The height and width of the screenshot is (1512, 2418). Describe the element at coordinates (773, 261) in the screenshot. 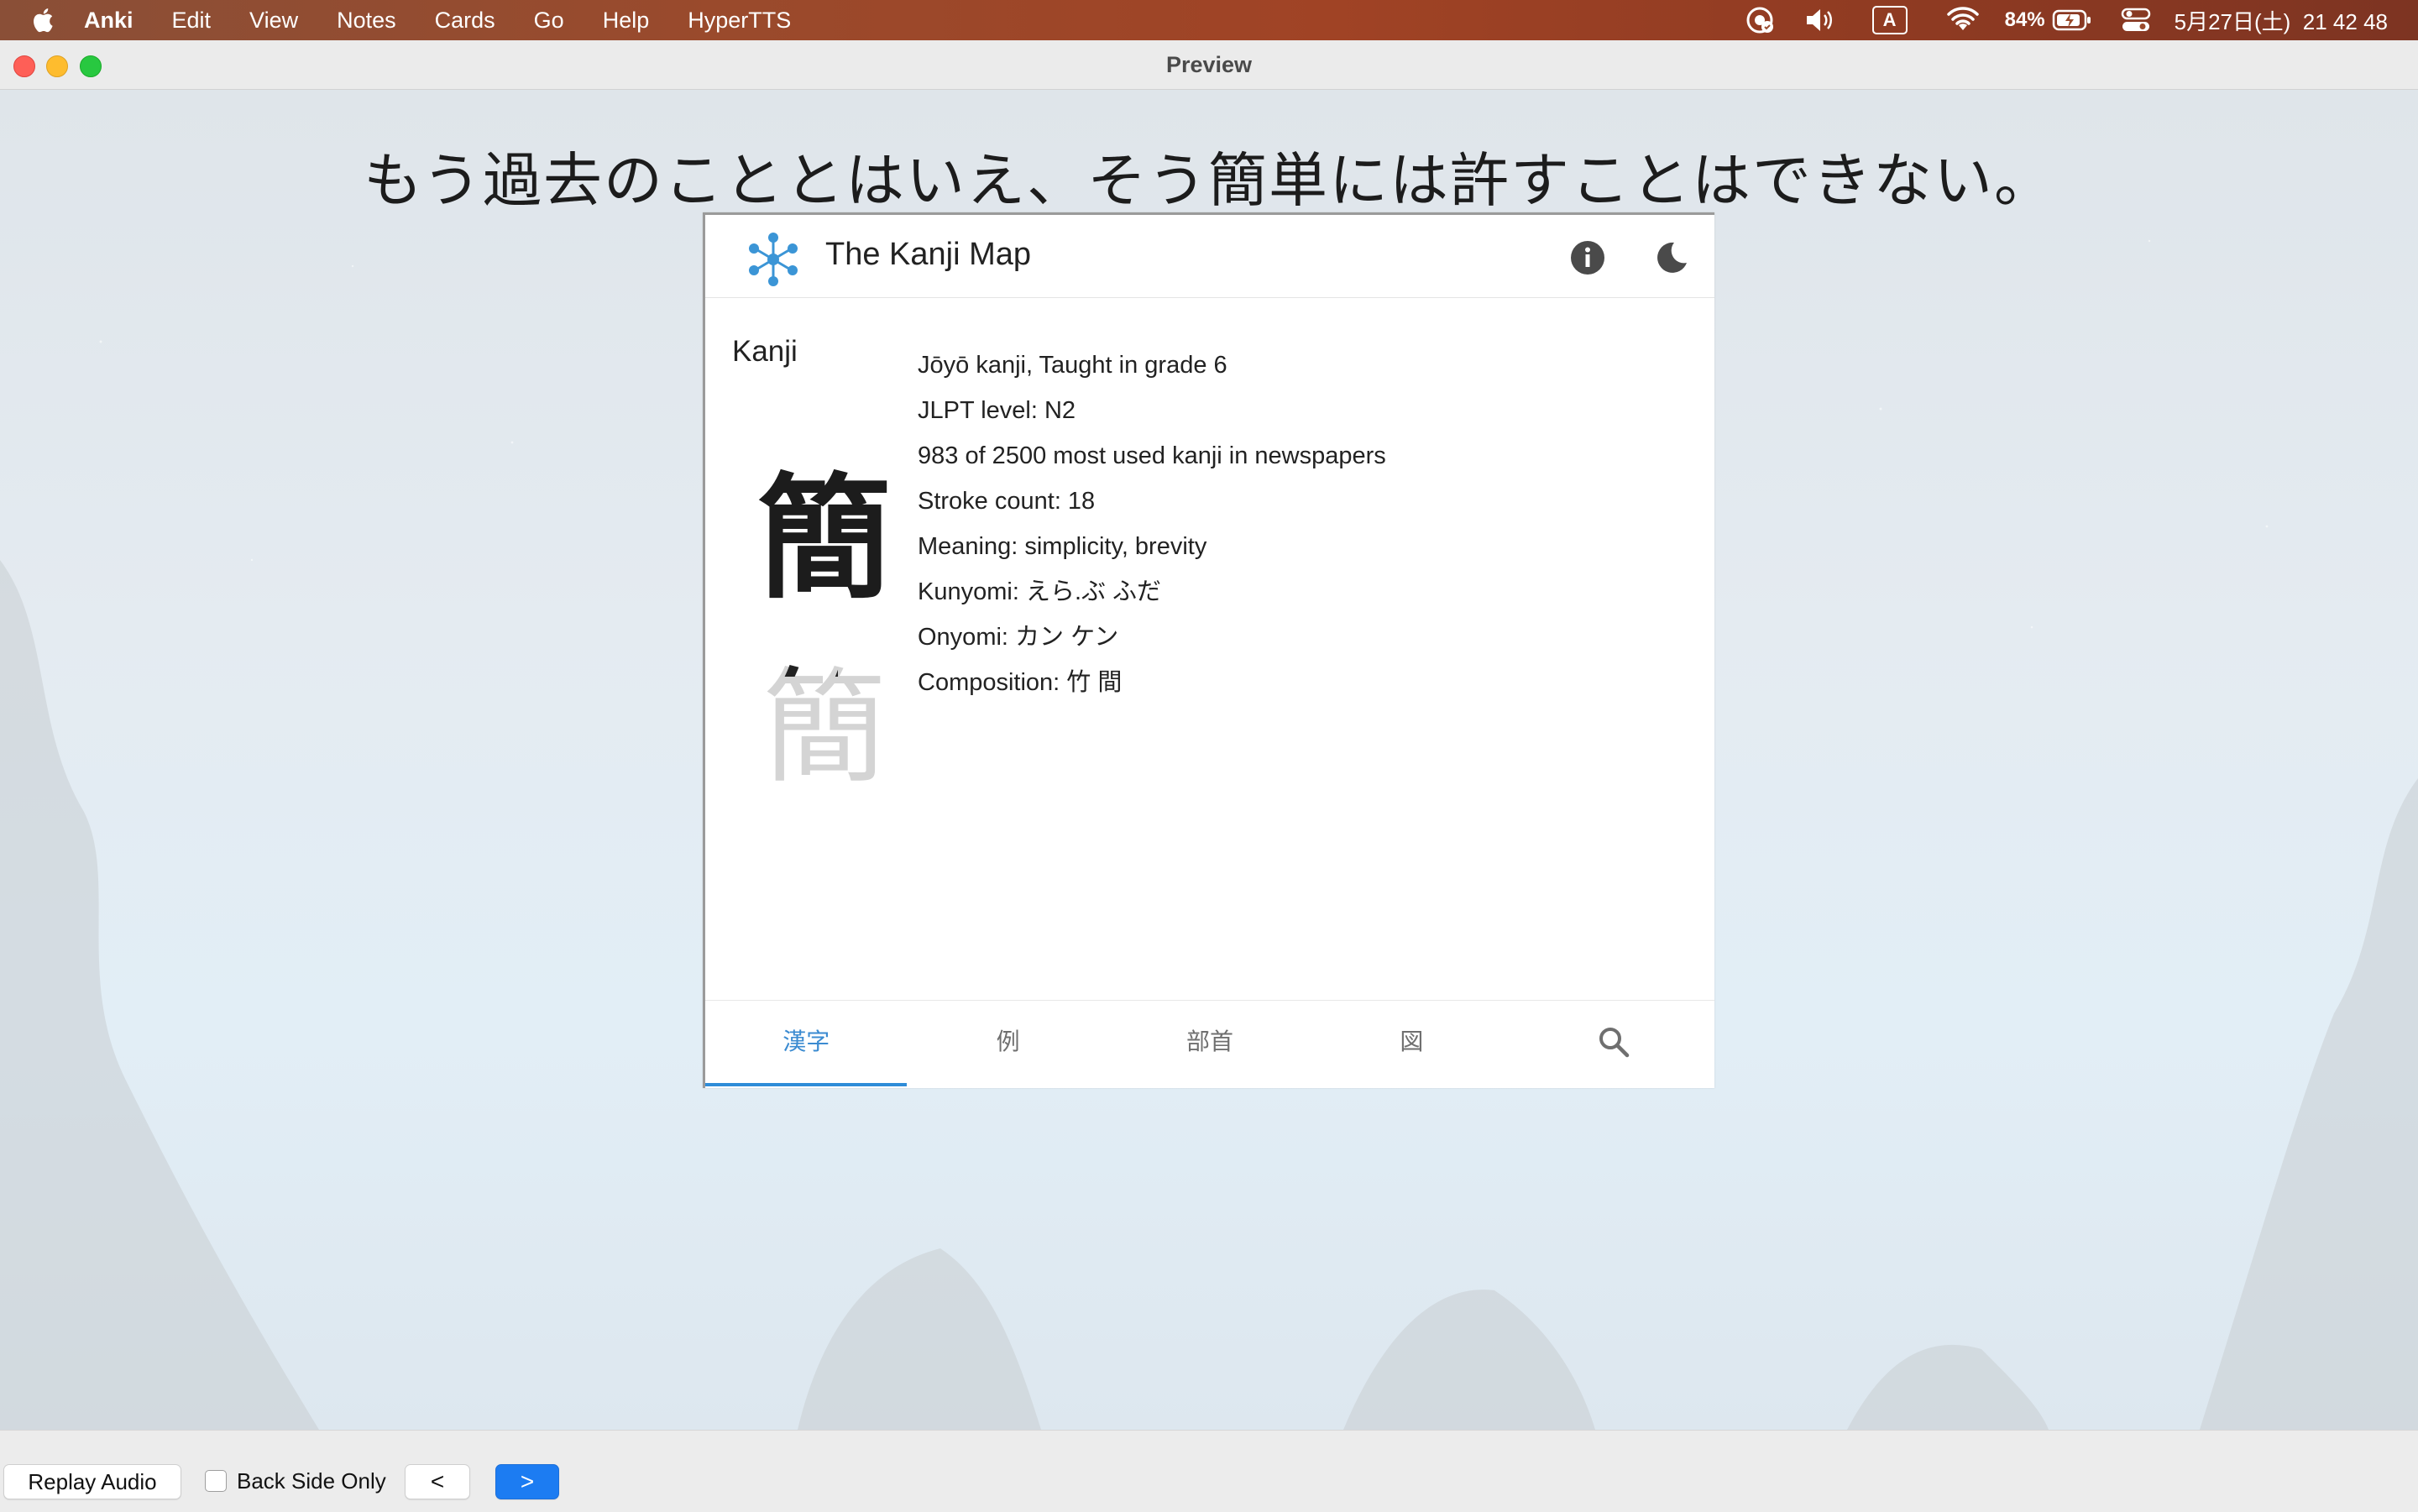

I see `kanji-map-logo-icon` at that location.